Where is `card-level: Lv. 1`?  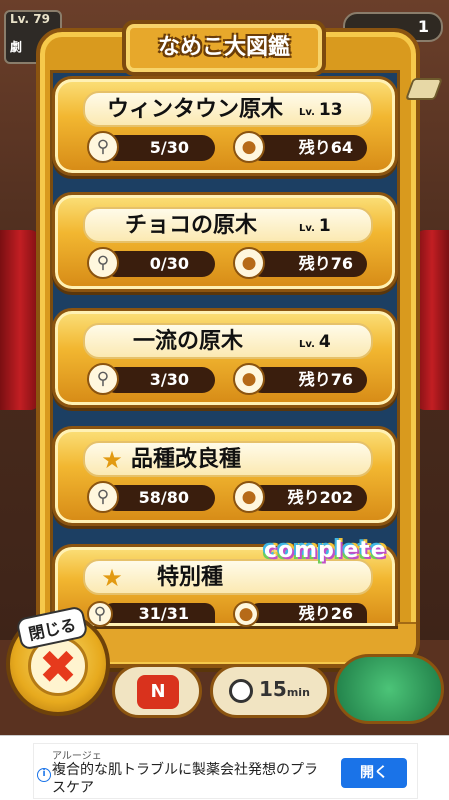
card-level: Lv. 1 is located at coordinates (315, 226).